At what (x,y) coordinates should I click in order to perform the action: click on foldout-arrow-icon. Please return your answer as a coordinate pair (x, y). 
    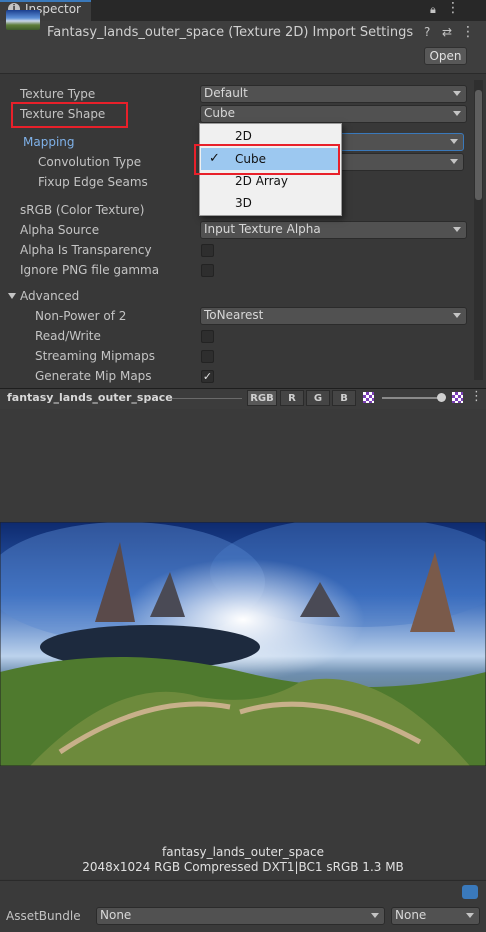
    Looking at the image, I should click on (12, 296).